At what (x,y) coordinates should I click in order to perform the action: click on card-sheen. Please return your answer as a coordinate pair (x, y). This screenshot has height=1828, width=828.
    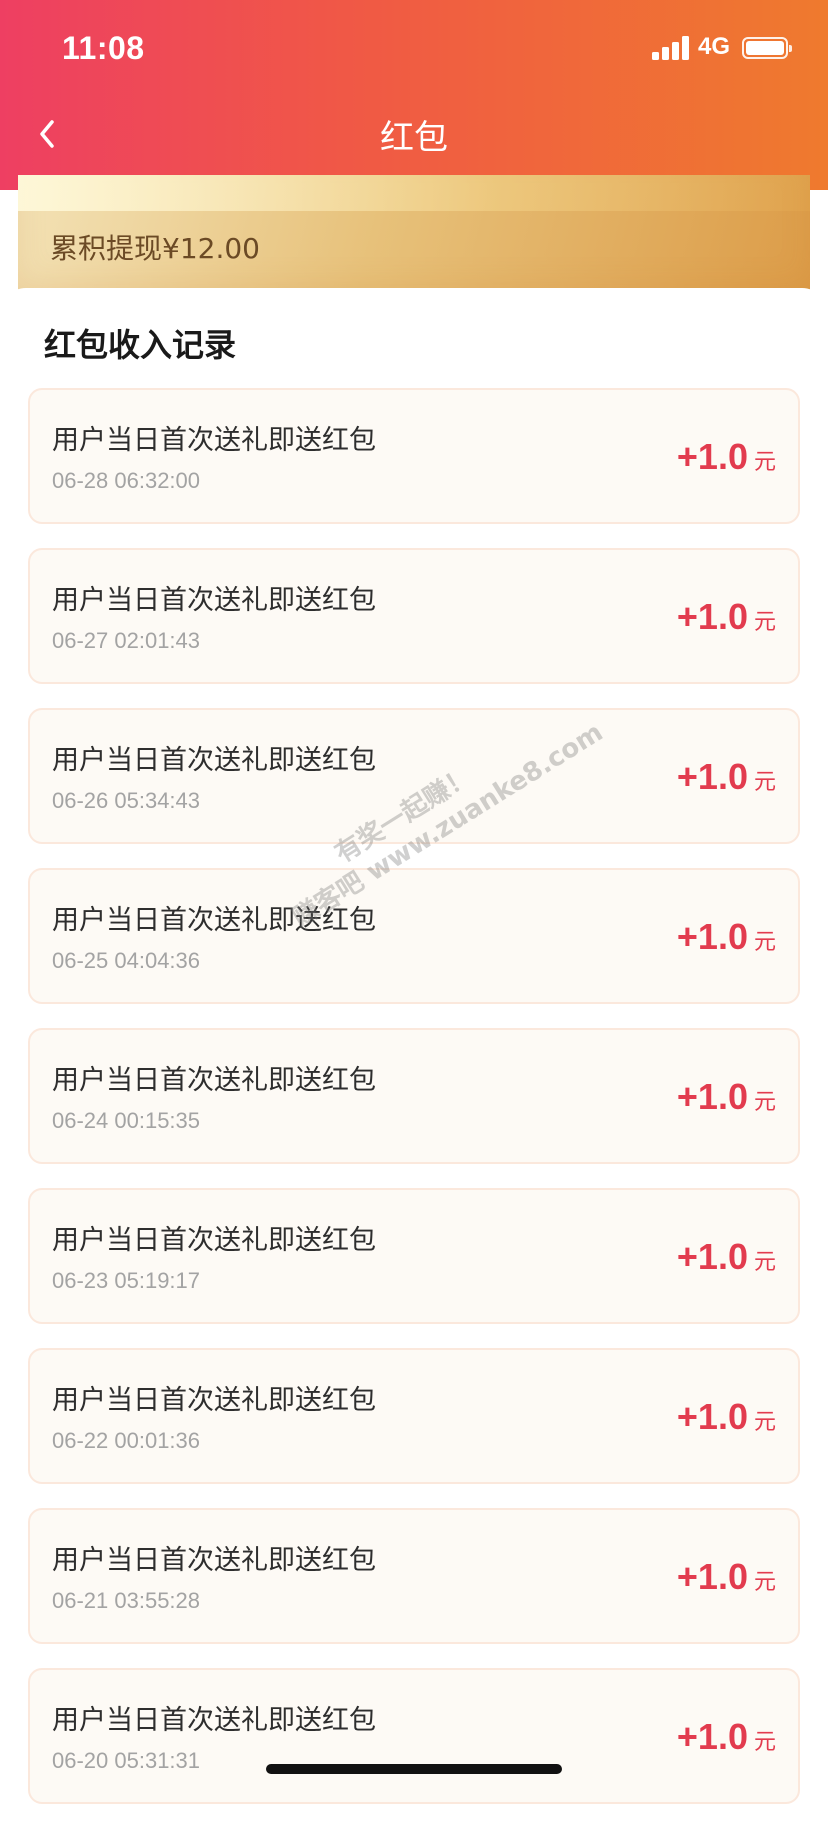
    Looking at the image, I should click on (414, 193).